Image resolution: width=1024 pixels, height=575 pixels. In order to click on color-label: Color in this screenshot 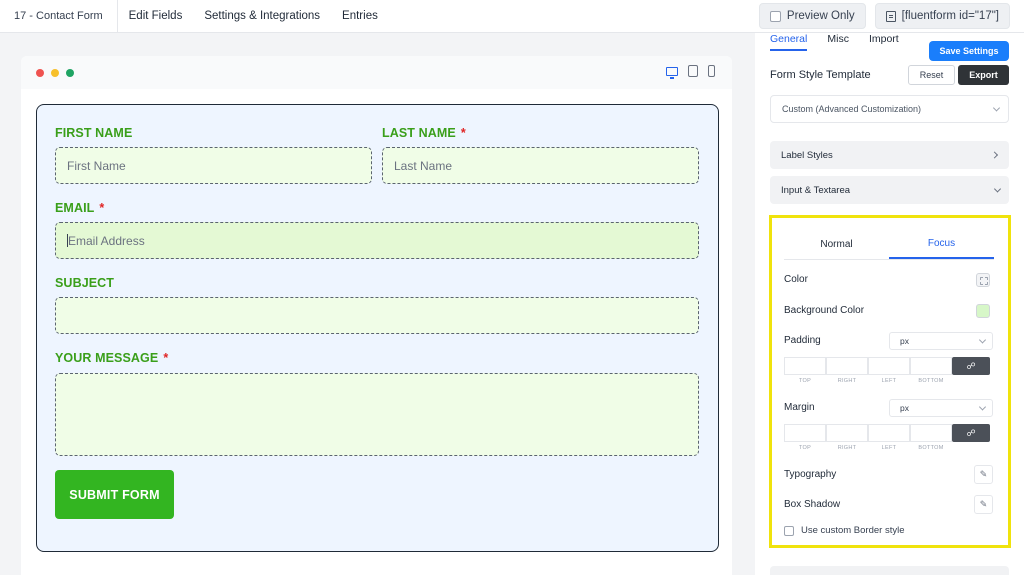, I will do `click(796, 279)`.